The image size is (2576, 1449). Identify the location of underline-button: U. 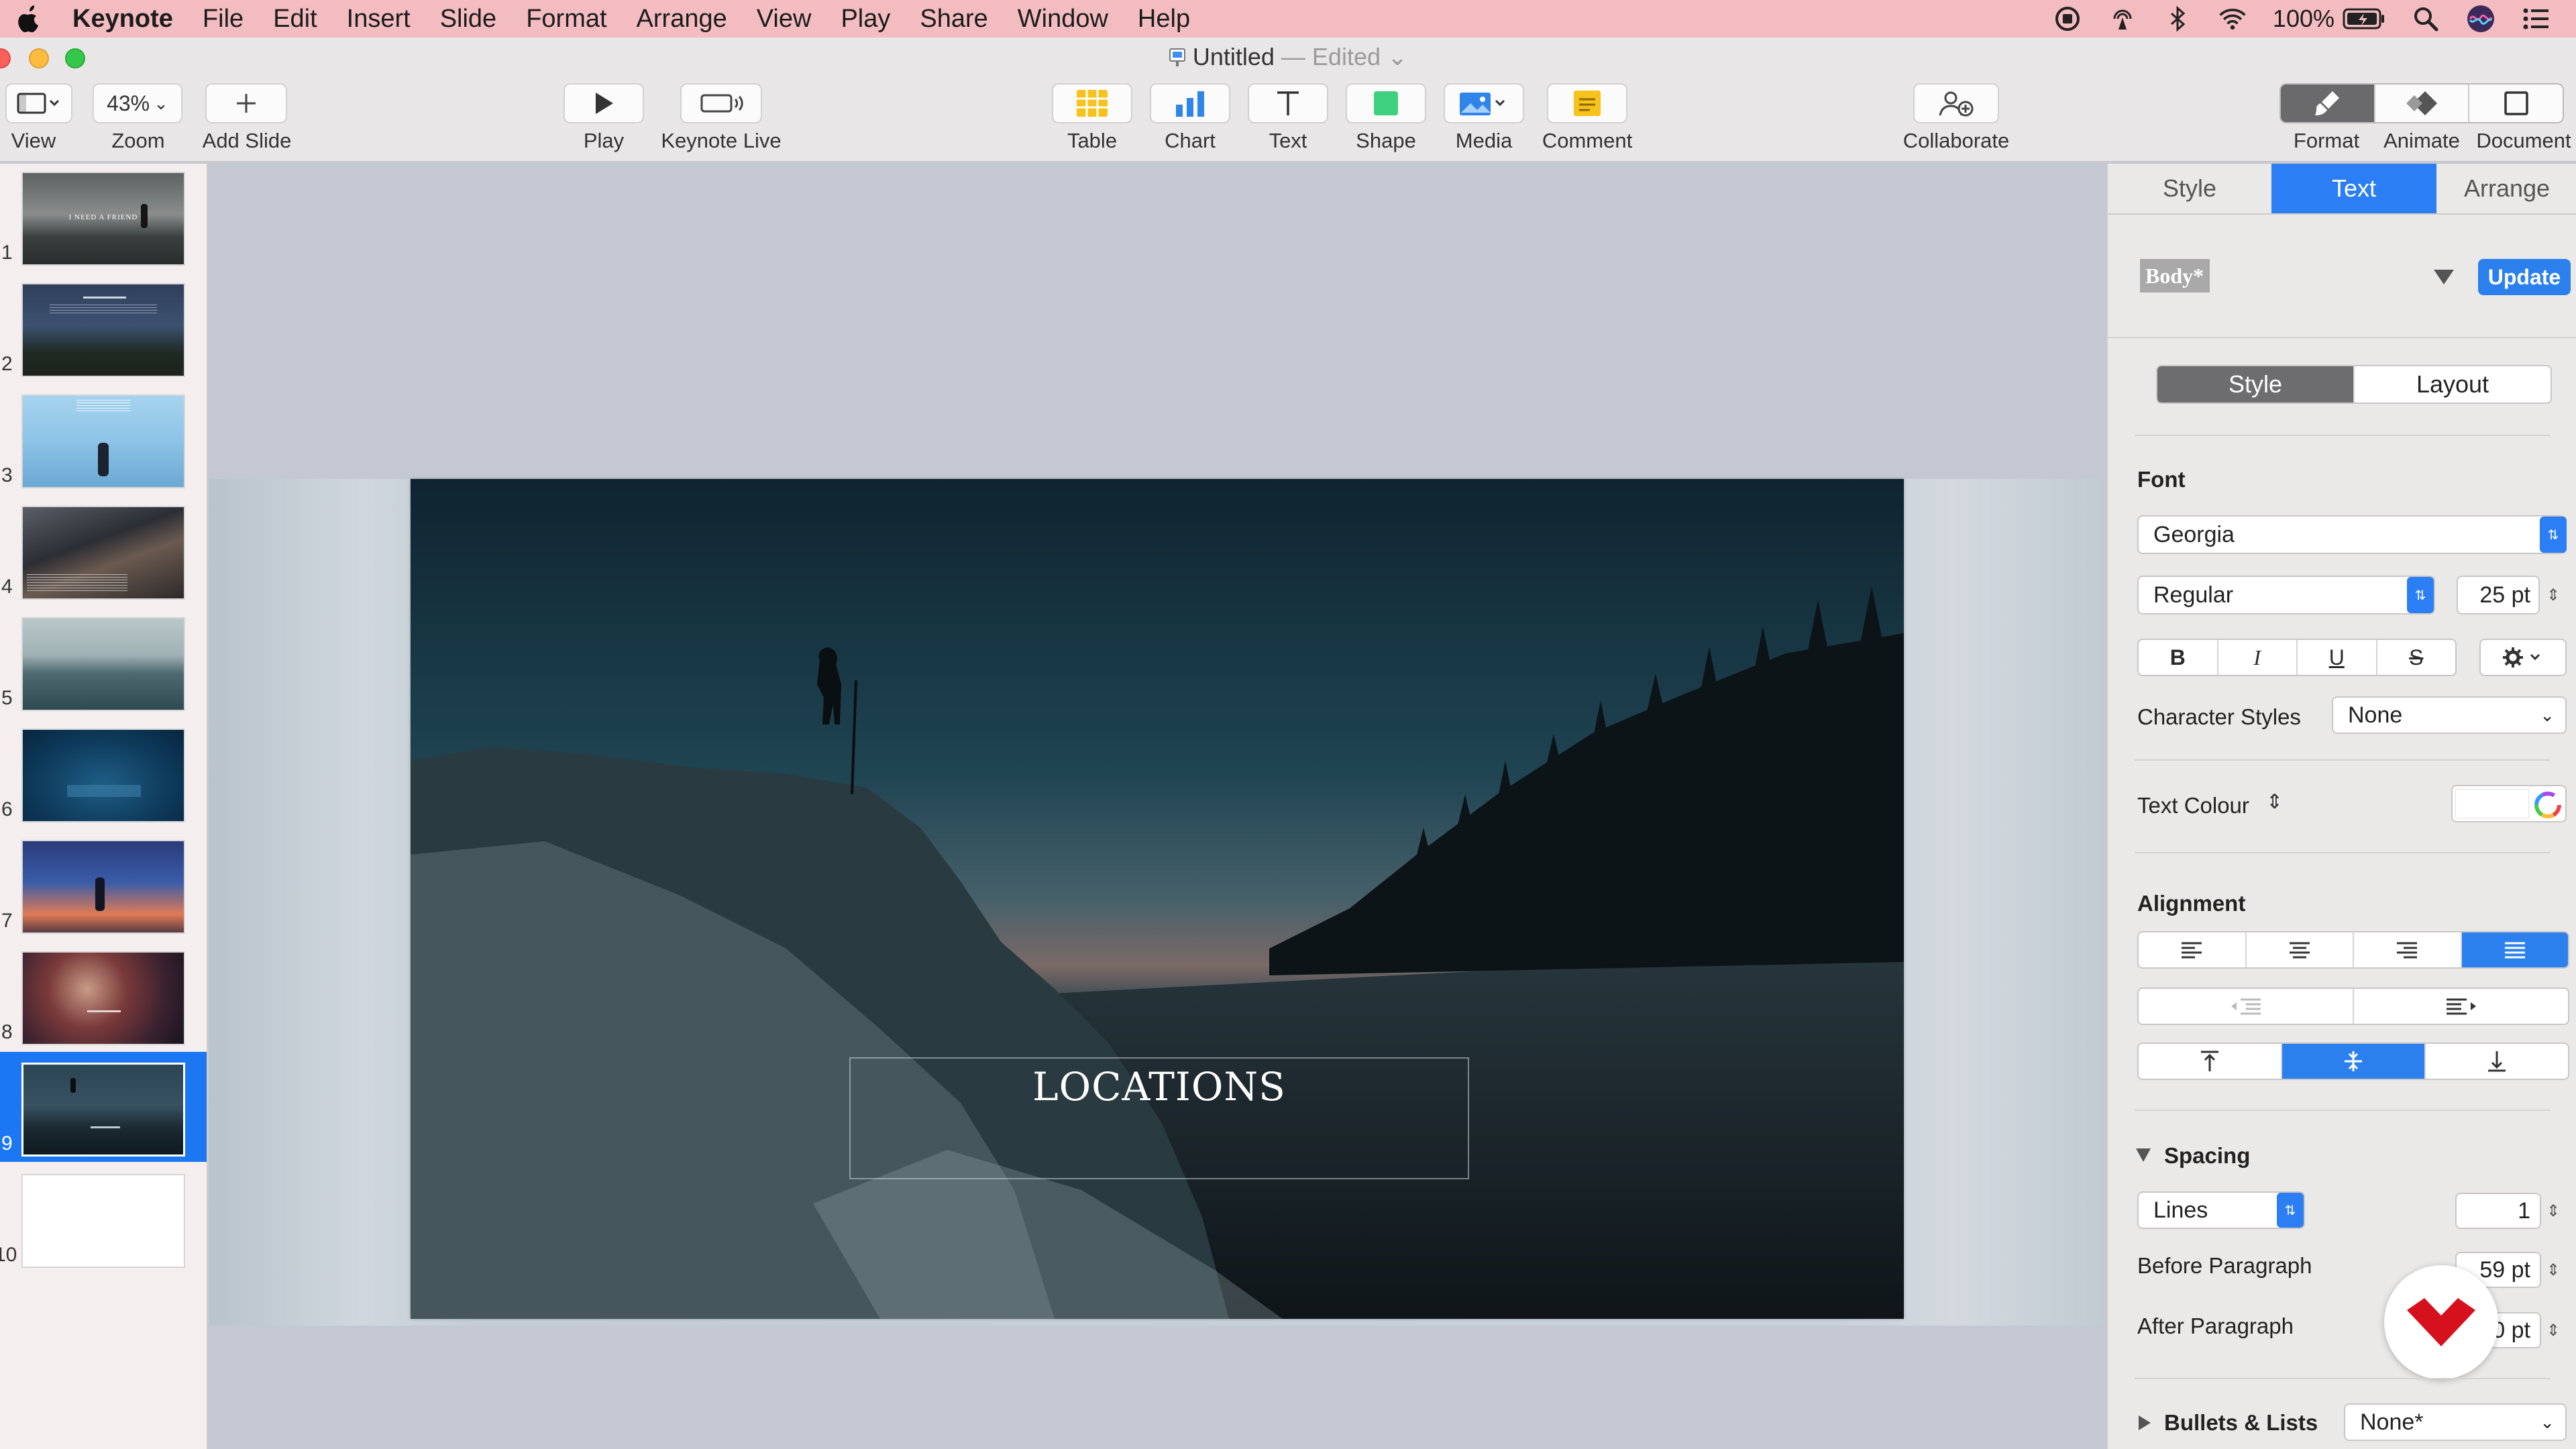
(2337, 657).